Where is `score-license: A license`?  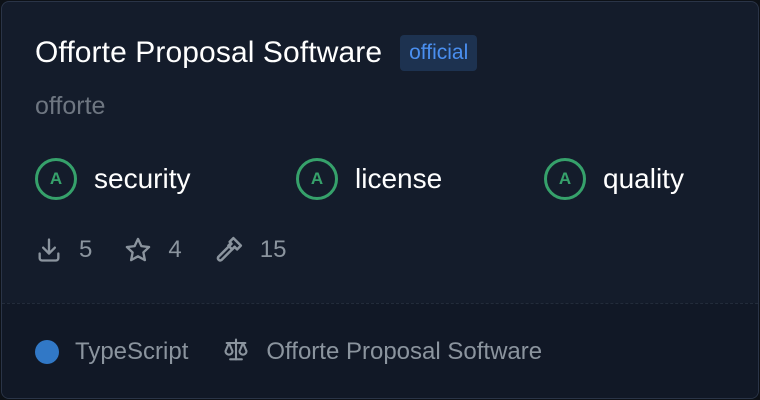 score-license: A license is located at coordinates (369, 179).